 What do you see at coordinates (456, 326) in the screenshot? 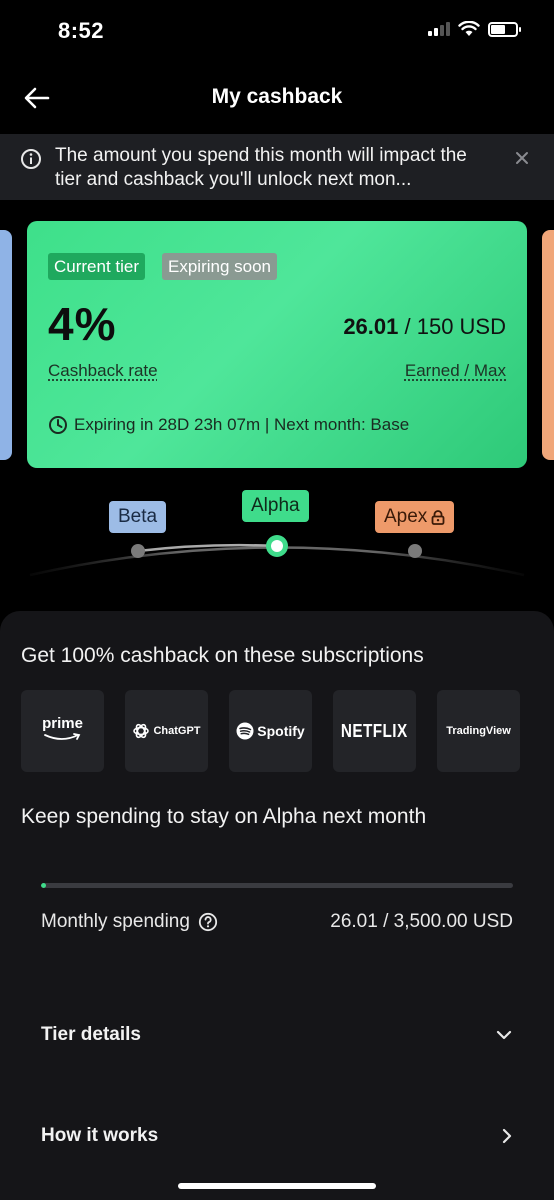
I see `max-amount: / 150 USD` at bounding box center [456, 326].